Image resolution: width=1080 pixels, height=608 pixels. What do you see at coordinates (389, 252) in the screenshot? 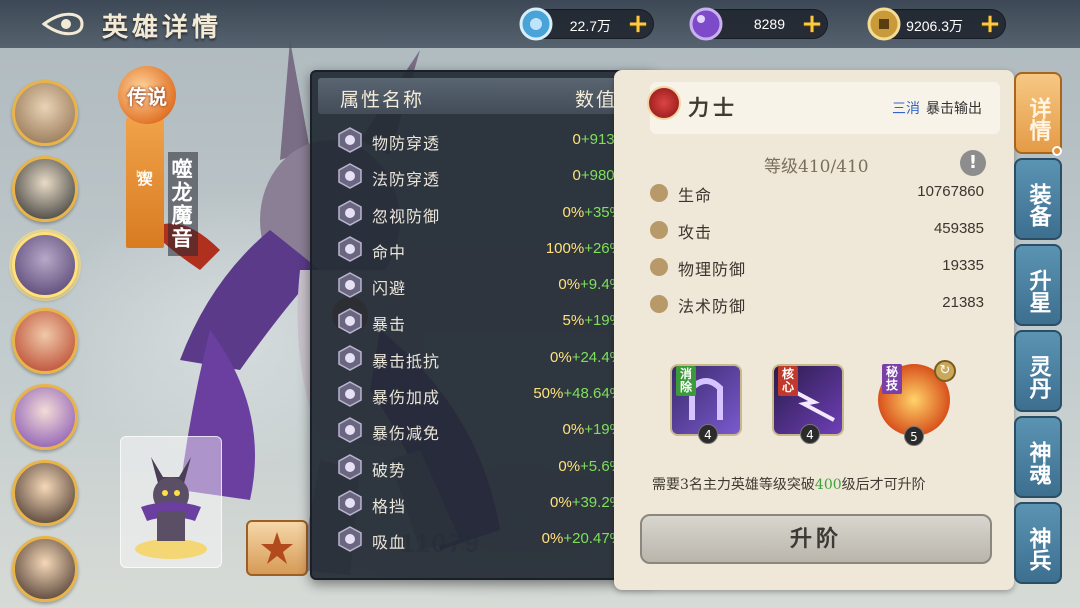
I see `attribute-name: 命中` at bounding box center [389, 252].